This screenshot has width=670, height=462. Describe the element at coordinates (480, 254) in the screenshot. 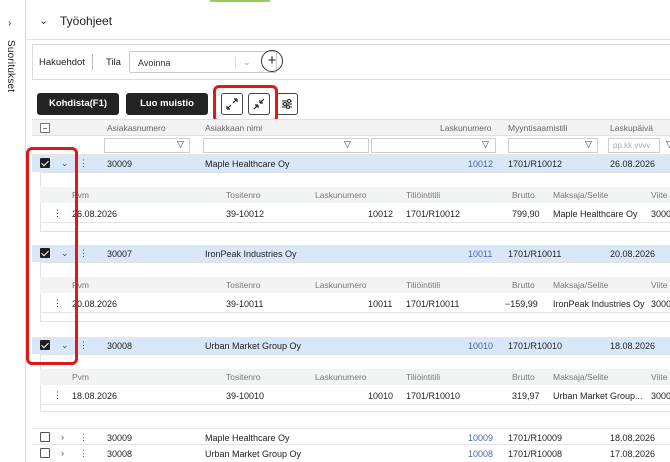

I see `invoice-link: 10011` at that location.